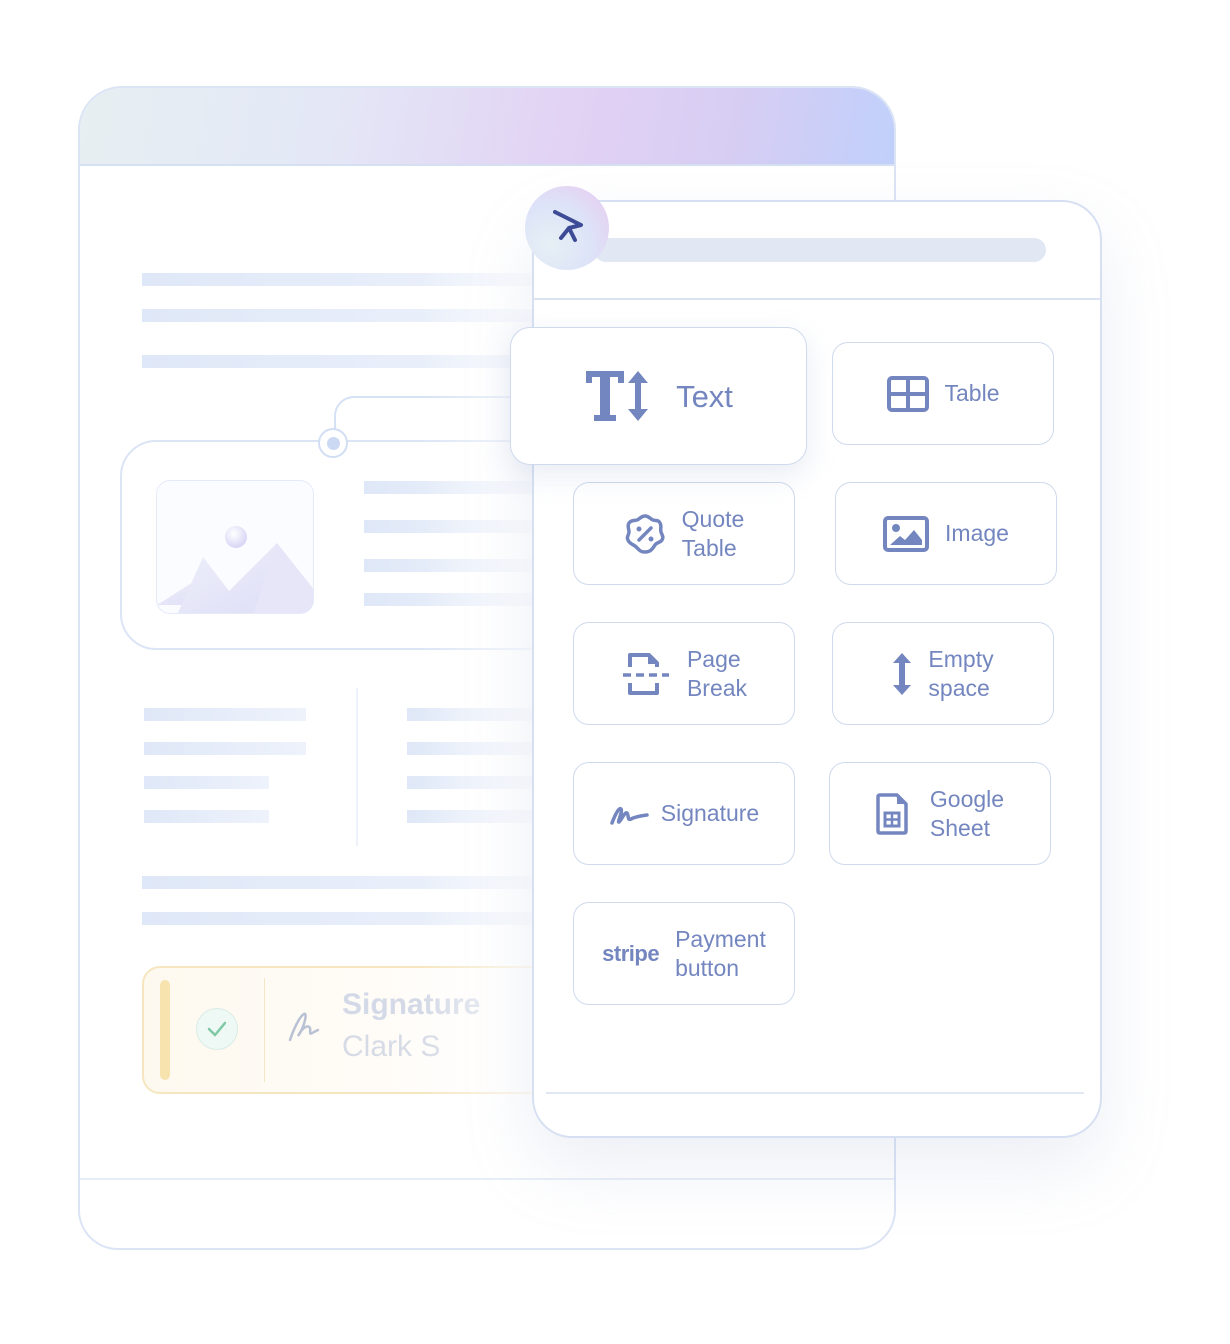 This screenshot has height=1344, width=1230. Describe the element at coordinates (704, 396) in the screenshot. I see `block-label: Text` at that location.